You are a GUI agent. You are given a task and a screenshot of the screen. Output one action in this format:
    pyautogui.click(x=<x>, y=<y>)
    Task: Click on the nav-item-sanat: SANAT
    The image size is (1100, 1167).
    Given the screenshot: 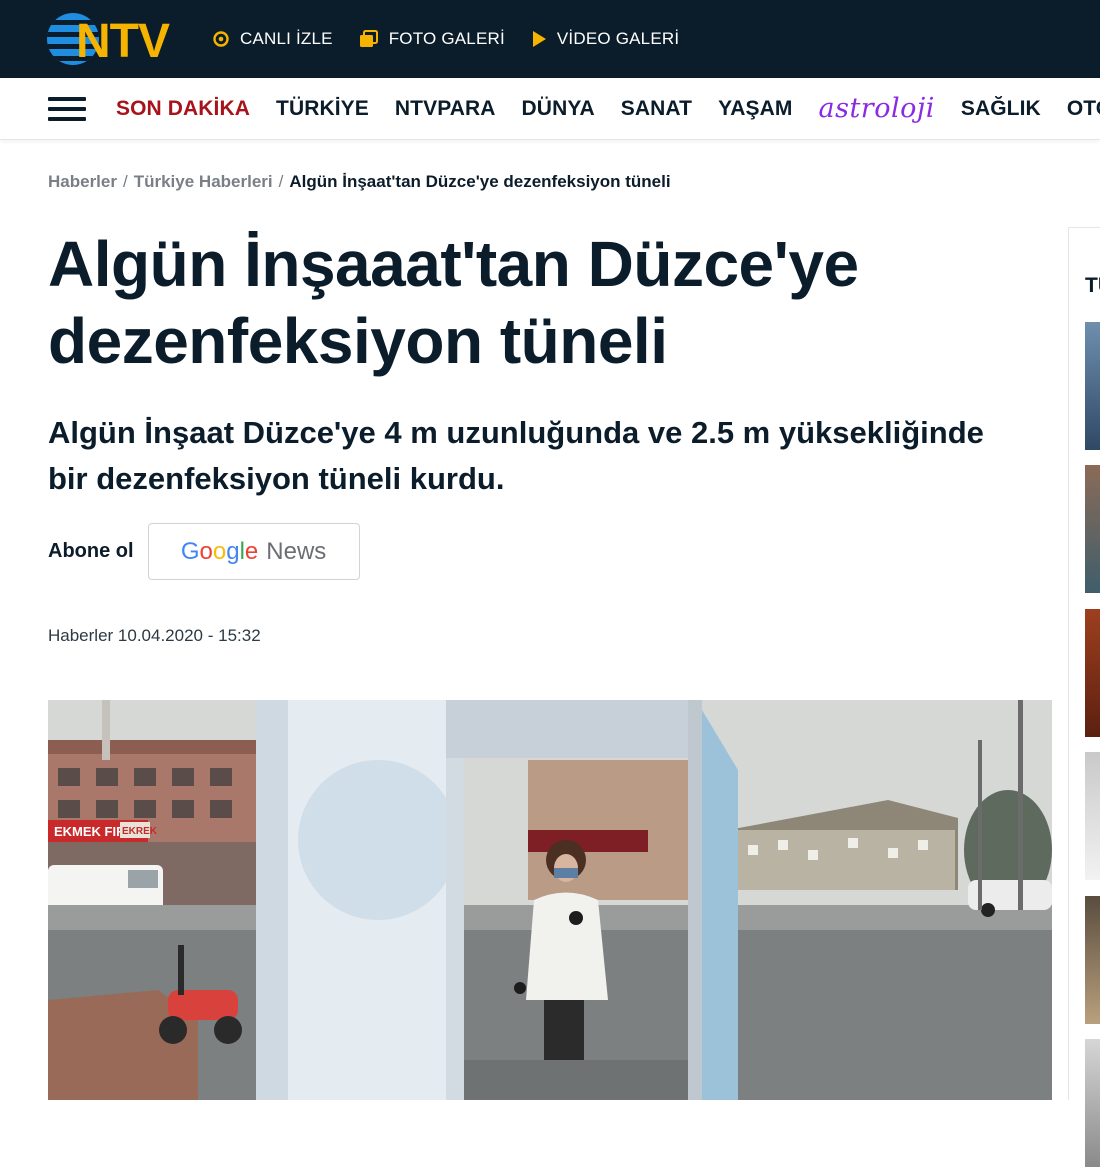 What is the action you would take?
    pyautogui.click(x=656, y=109)
    